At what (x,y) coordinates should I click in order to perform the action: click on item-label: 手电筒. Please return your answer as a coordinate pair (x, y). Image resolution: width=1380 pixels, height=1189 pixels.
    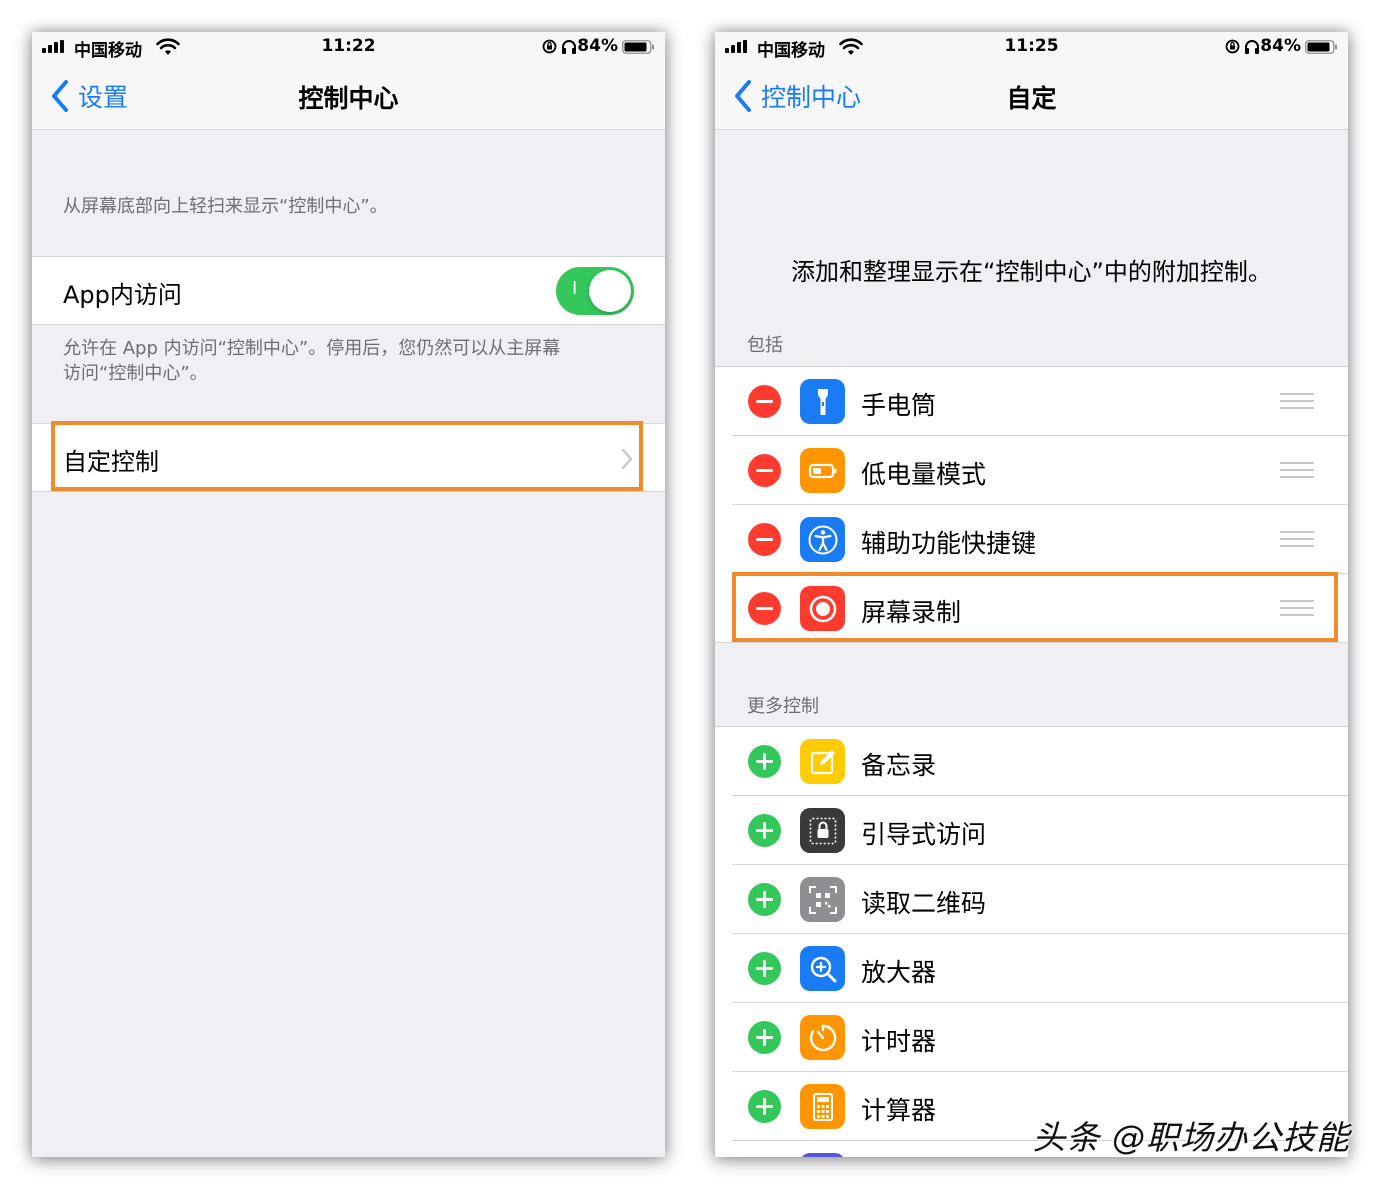
    Looking at the image, I should click on (899, 405).